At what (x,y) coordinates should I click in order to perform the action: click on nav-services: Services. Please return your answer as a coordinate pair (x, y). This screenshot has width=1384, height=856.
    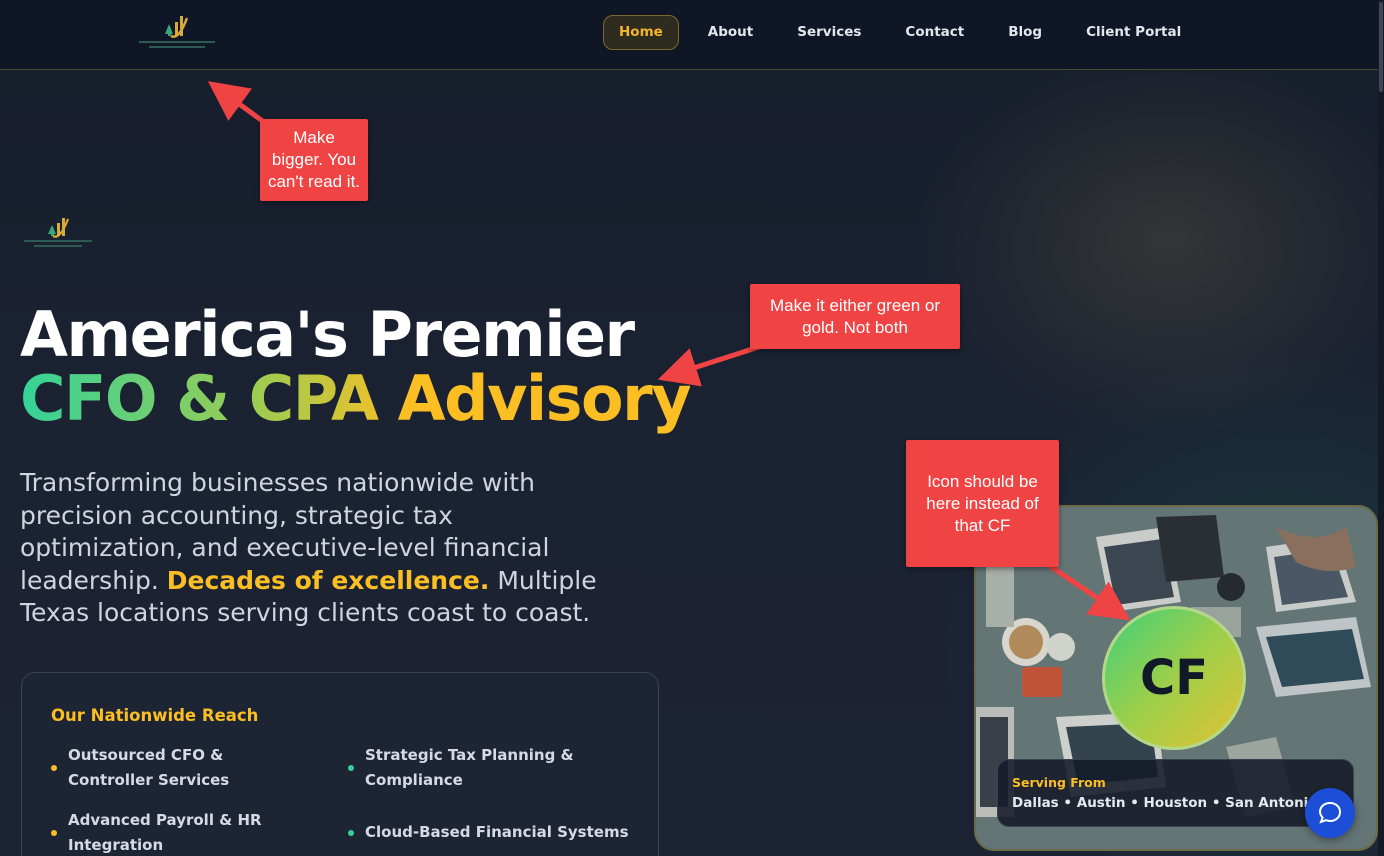
    Looking at the image, I should click on (829, 32).